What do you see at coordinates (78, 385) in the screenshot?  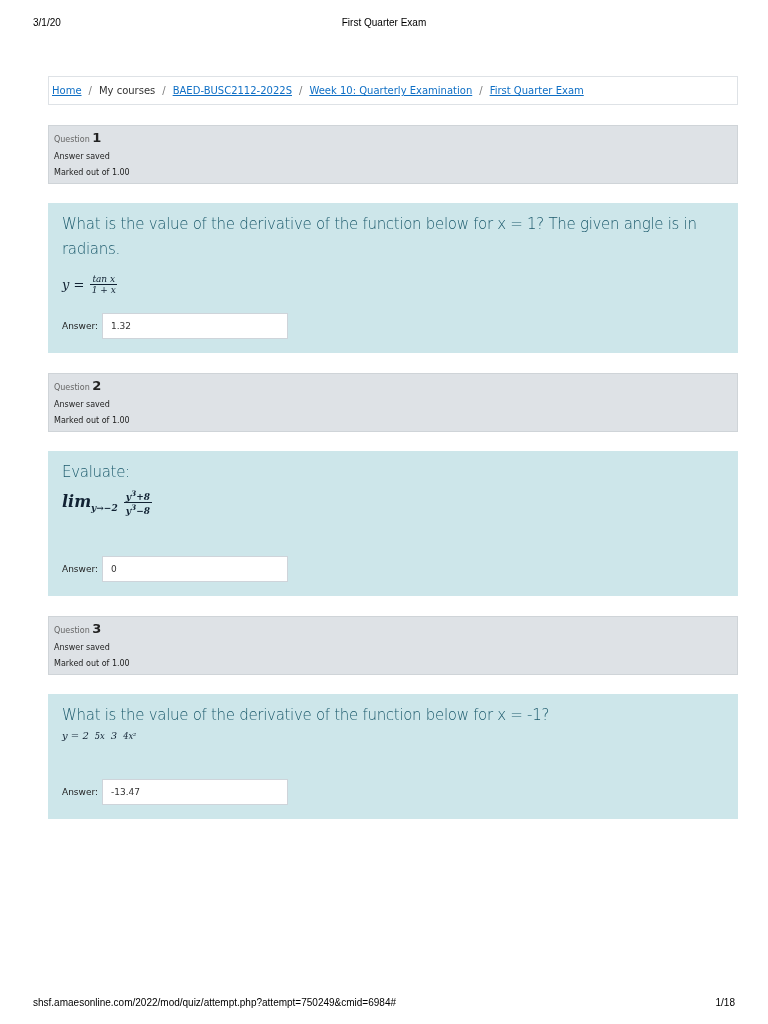 I see `question-number: Question 2` at bounding box center [78, 385].